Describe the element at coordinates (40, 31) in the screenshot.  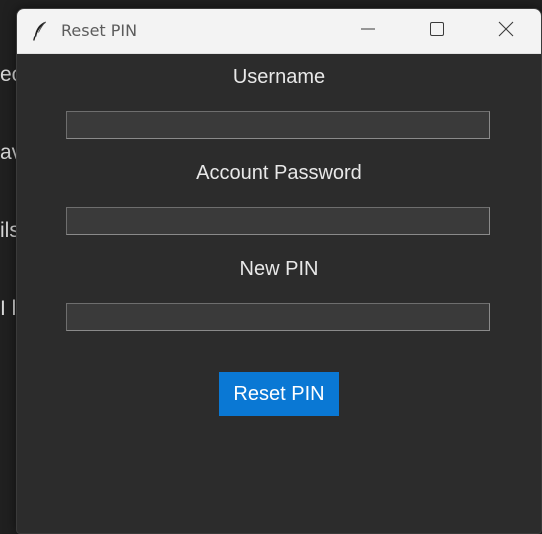
I see `feather-icon` at that location.